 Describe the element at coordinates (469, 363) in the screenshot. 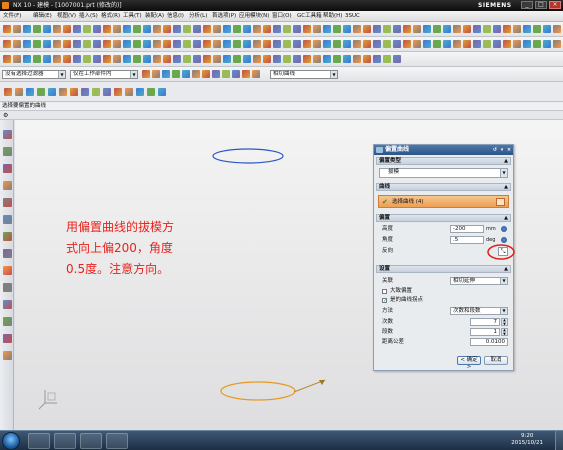

I see `ok-button: < 确定 >` at that location.